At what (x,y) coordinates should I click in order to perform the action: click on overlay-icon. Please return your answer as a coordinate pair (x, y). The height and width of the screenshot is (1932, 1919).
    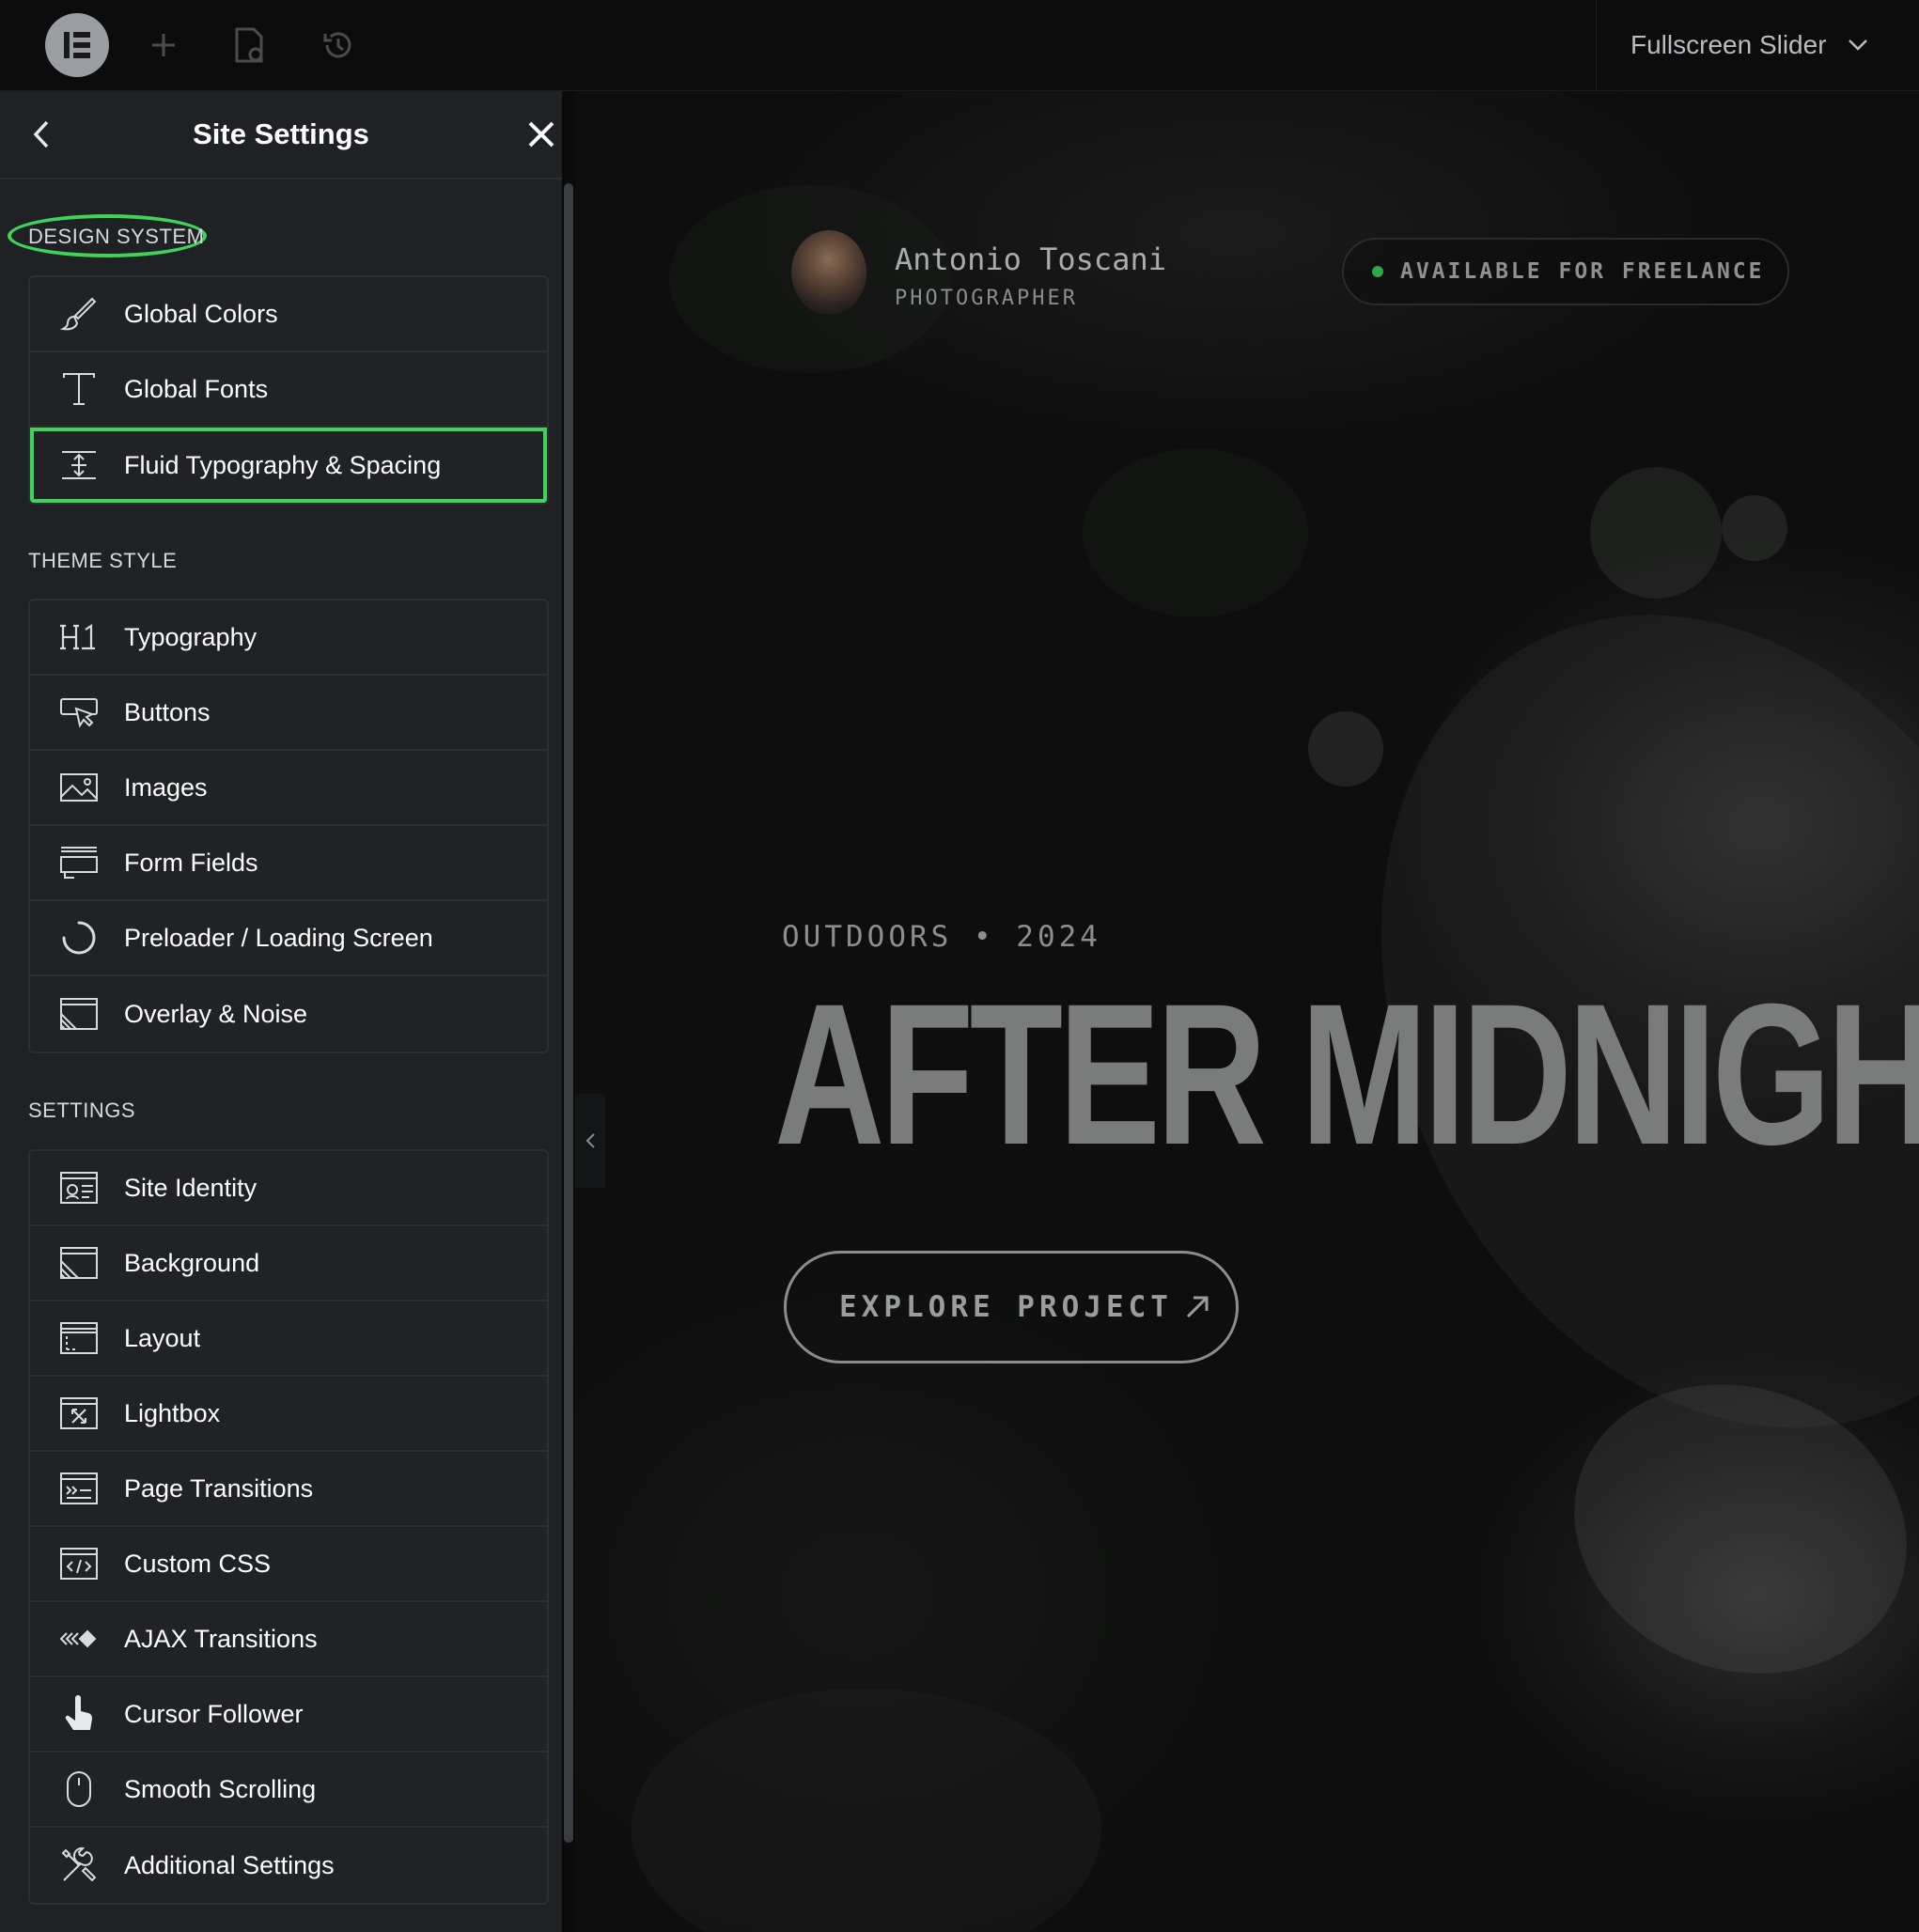
    Looking at the image, I should click on (79, 1014).